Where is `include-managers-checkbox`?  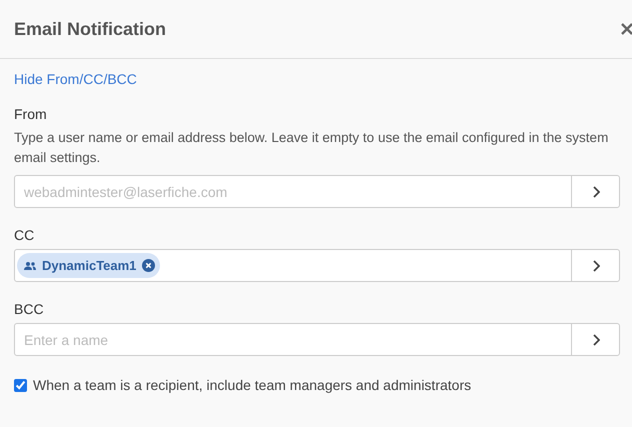
include-managers-checkbox is located at coordinates (20, 385).